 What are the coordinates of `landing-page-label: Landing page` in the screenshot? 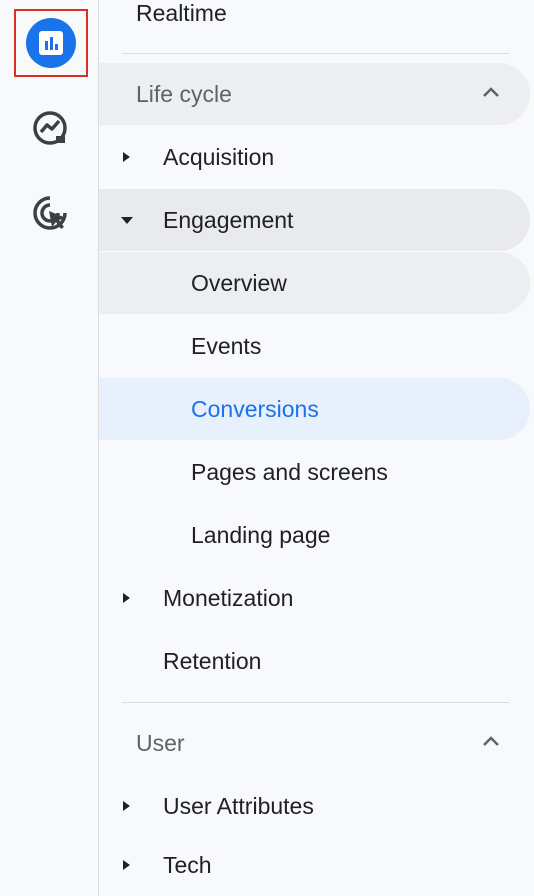 It's located at (261, 534).